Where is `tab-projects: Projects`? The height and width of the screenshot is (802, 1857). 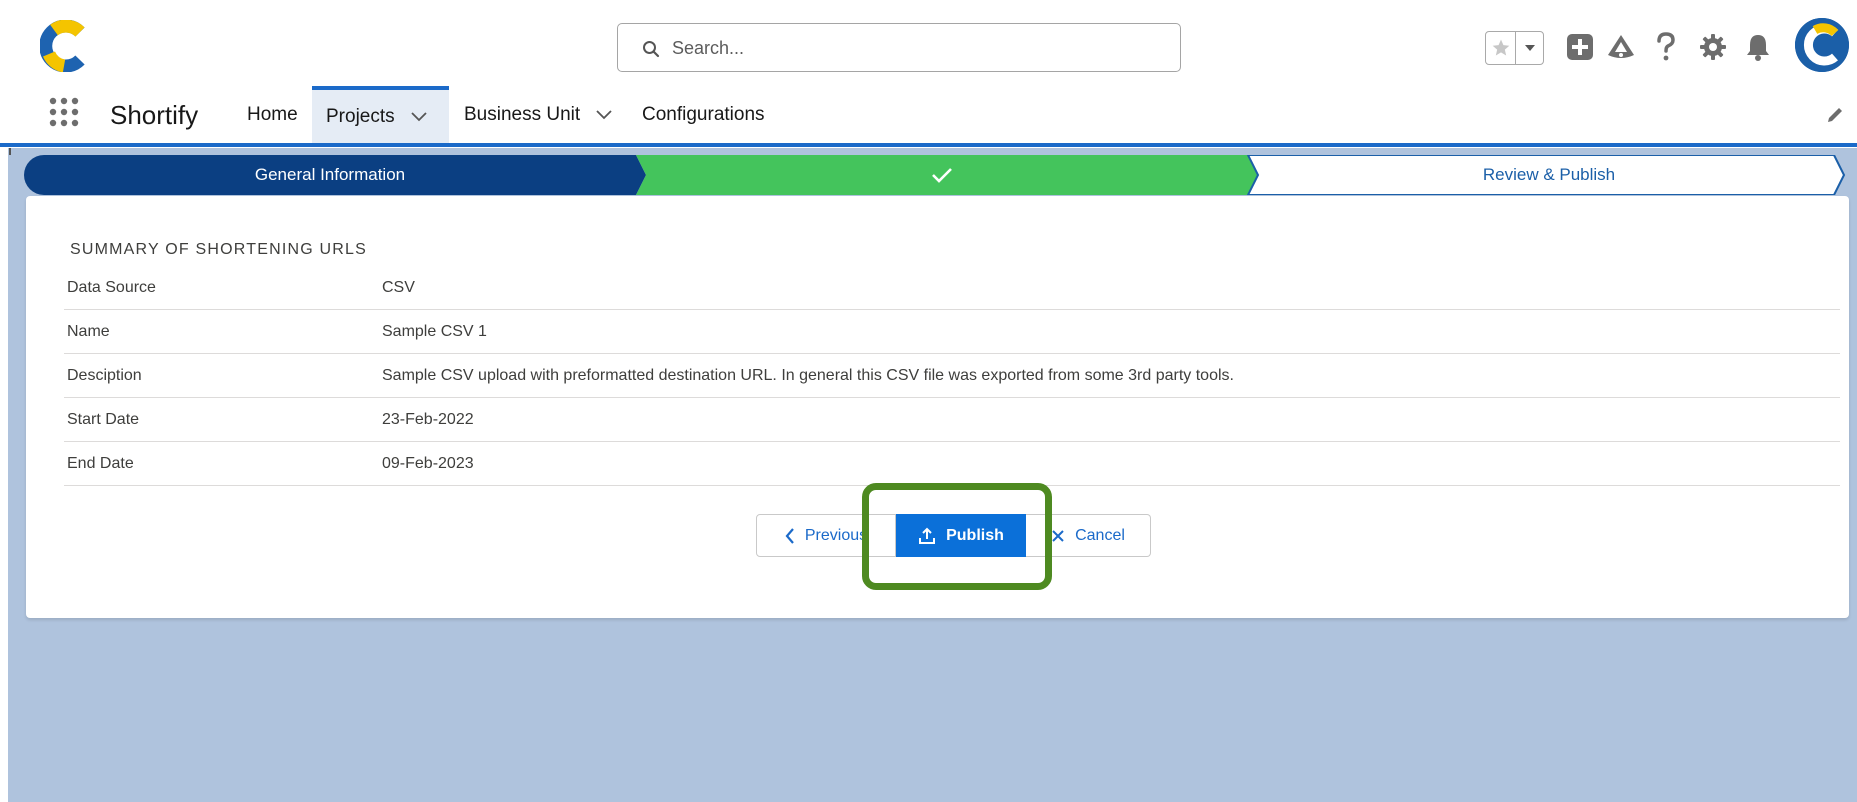 tab-projects: Projects is located at coordinates (380, 115).